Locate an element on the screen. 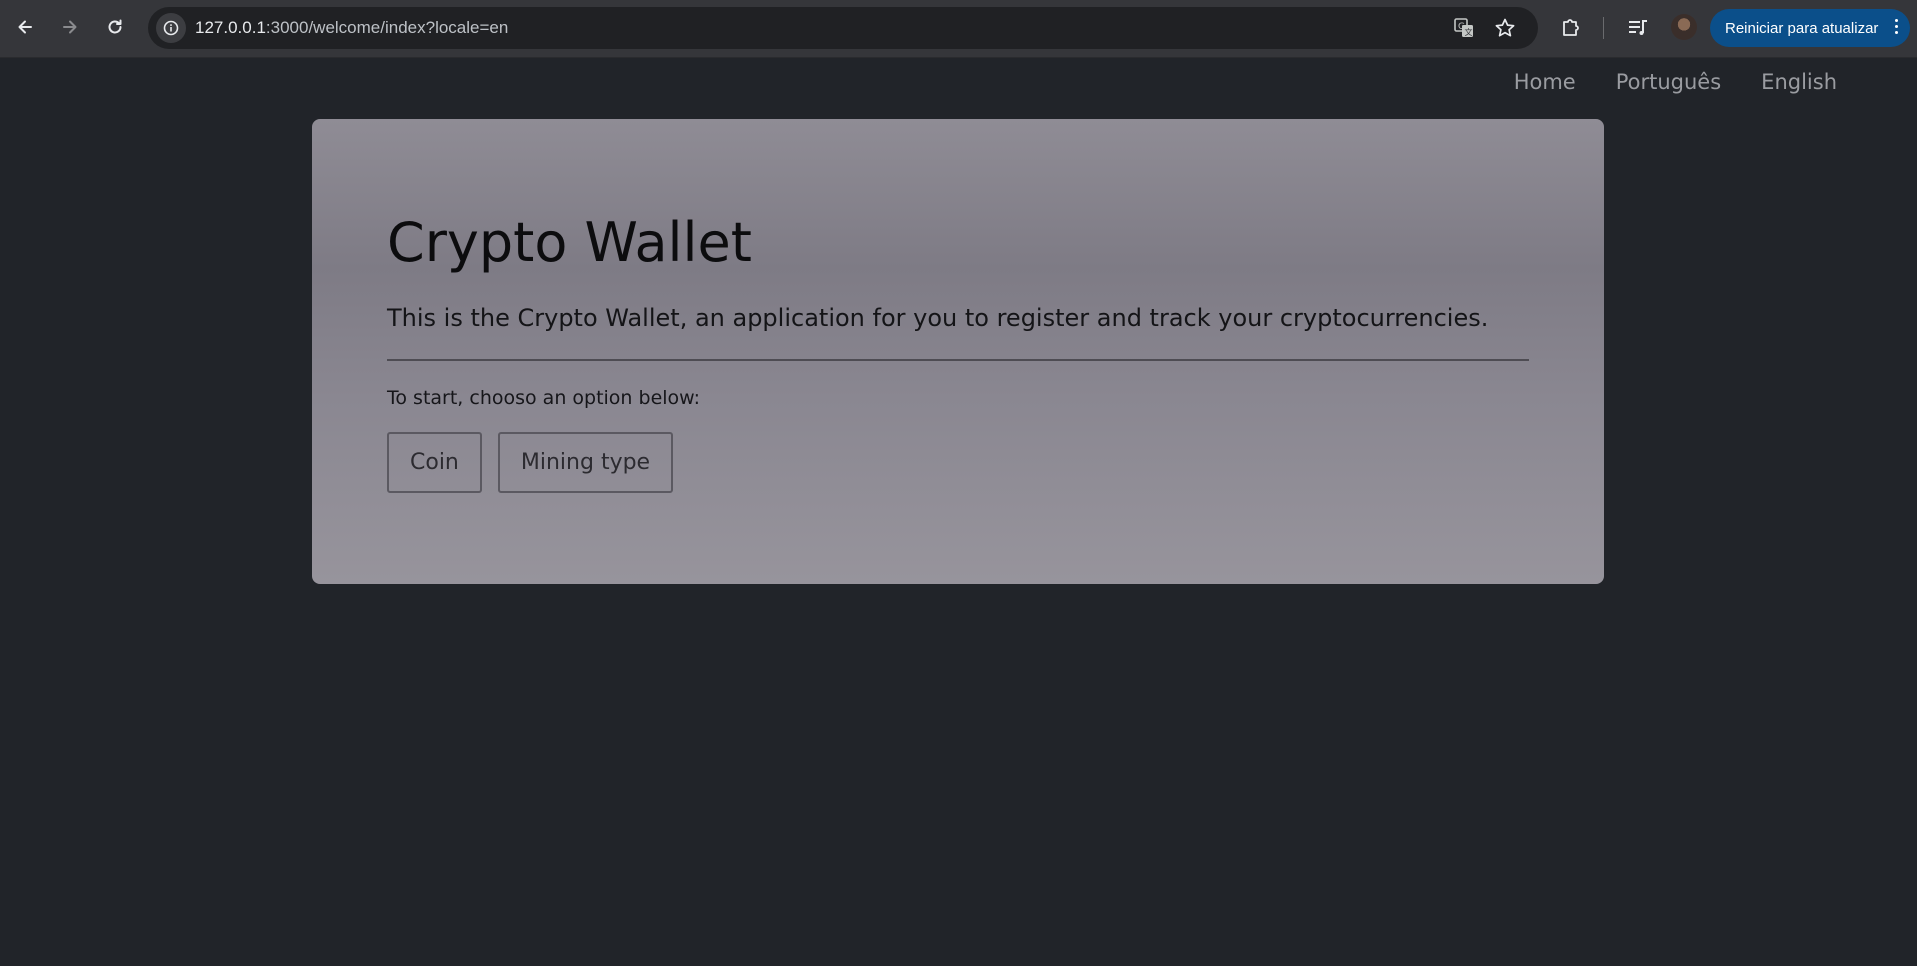 Image resolution: width=1917 pixels, height=966 pixels. nav-link-english: English is located at coordinates (1799, 82).